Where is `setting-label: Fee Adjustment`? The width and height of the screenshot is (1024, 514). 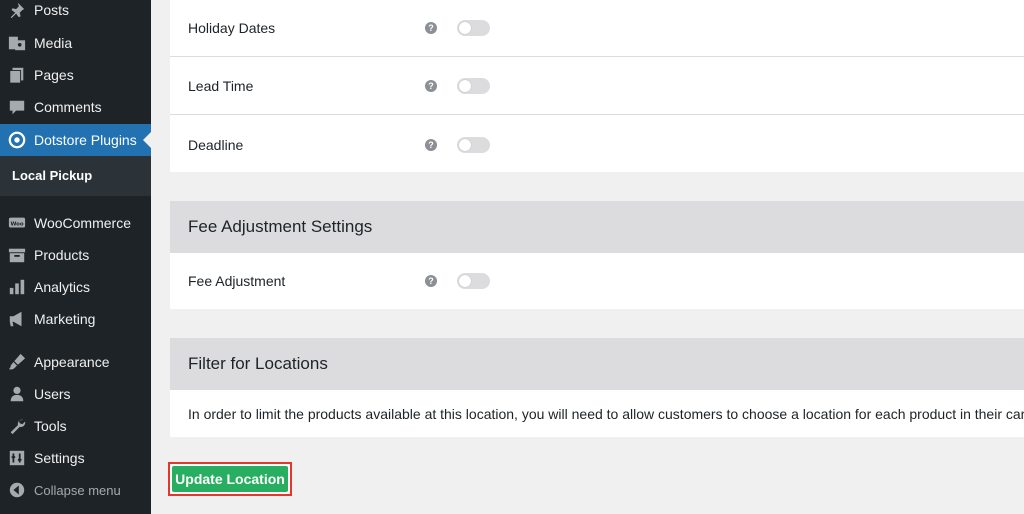 setting-label: Fee Adjustment is located at coordinates (237, 281).